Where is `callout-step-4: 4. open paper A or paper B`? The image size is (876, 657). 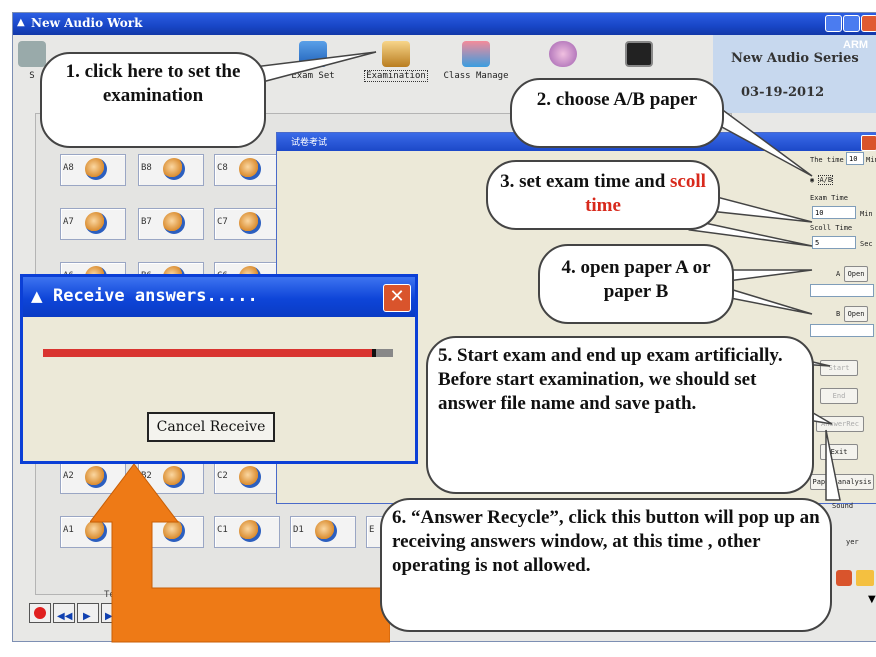 callout-step-4: 4. open paper A or paper B is located at coordinates (636, 284).